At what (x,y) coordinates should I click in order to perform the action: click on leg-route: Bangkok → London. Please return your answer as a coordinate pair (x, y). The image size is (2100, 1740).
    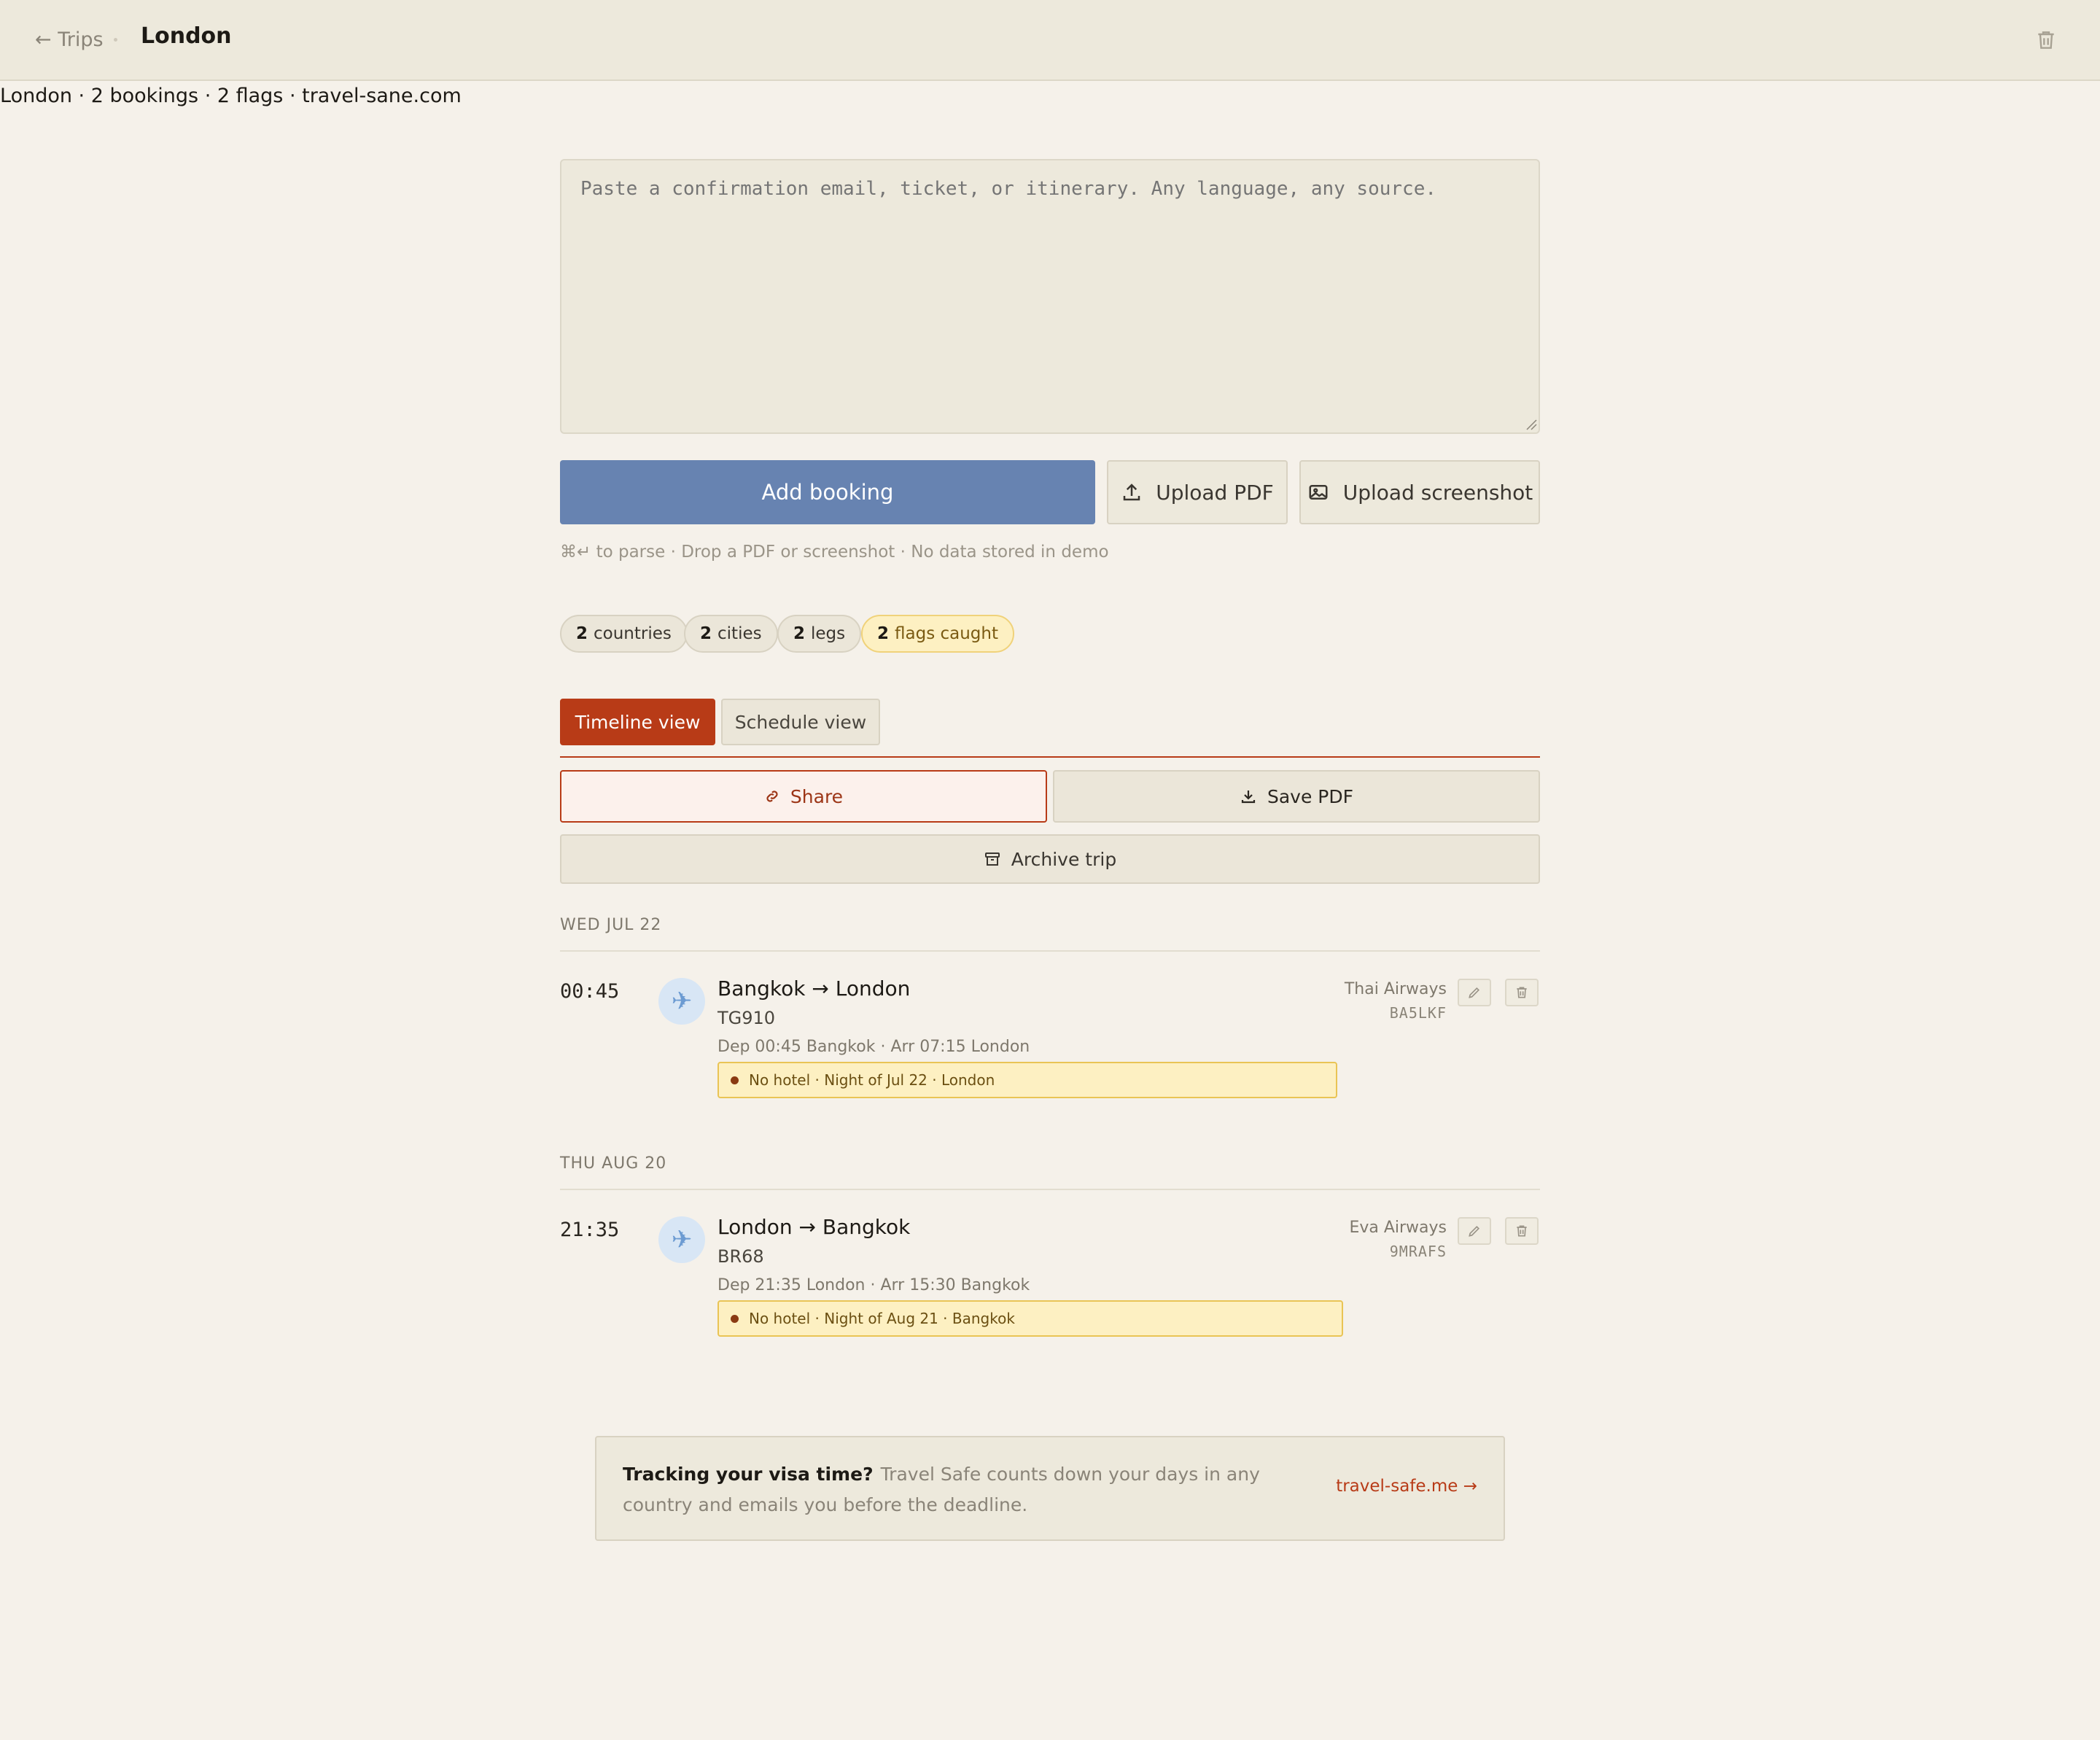
    Looking at the image, I should click on (814, 988).